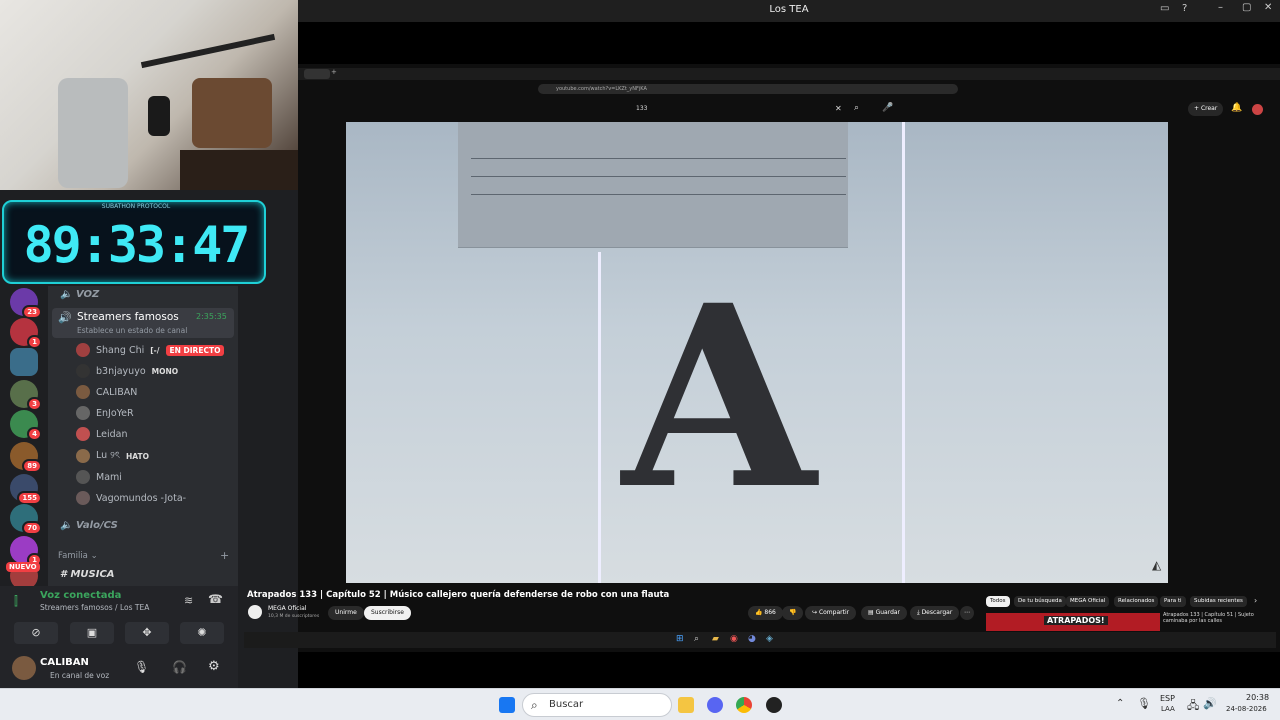 The image size is (1280, 720). What do you see at coordinates (715, 705) in the screenshot?
I see `discord-icon` at bounding box center [715, 705].